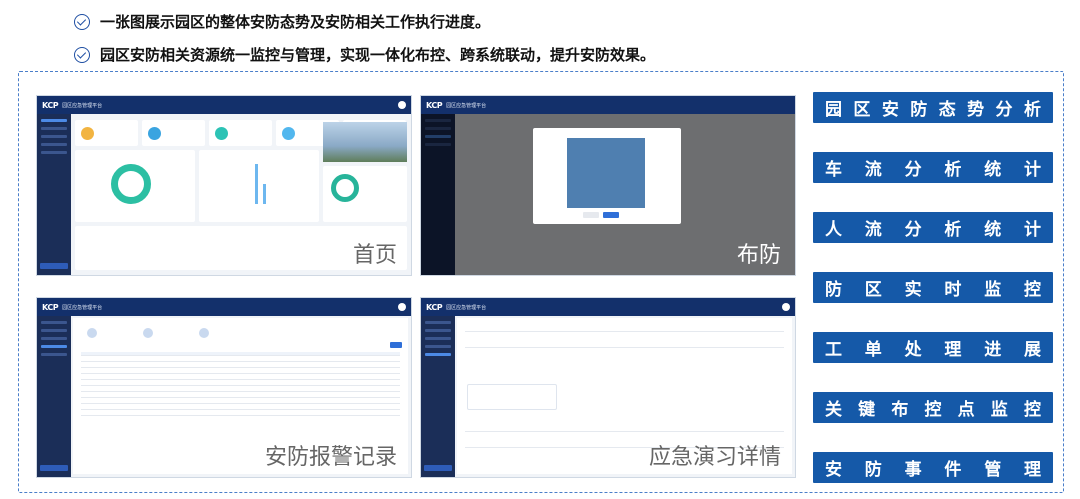  I want to click on feature-label: 工单处理进展, so click(933, 347).